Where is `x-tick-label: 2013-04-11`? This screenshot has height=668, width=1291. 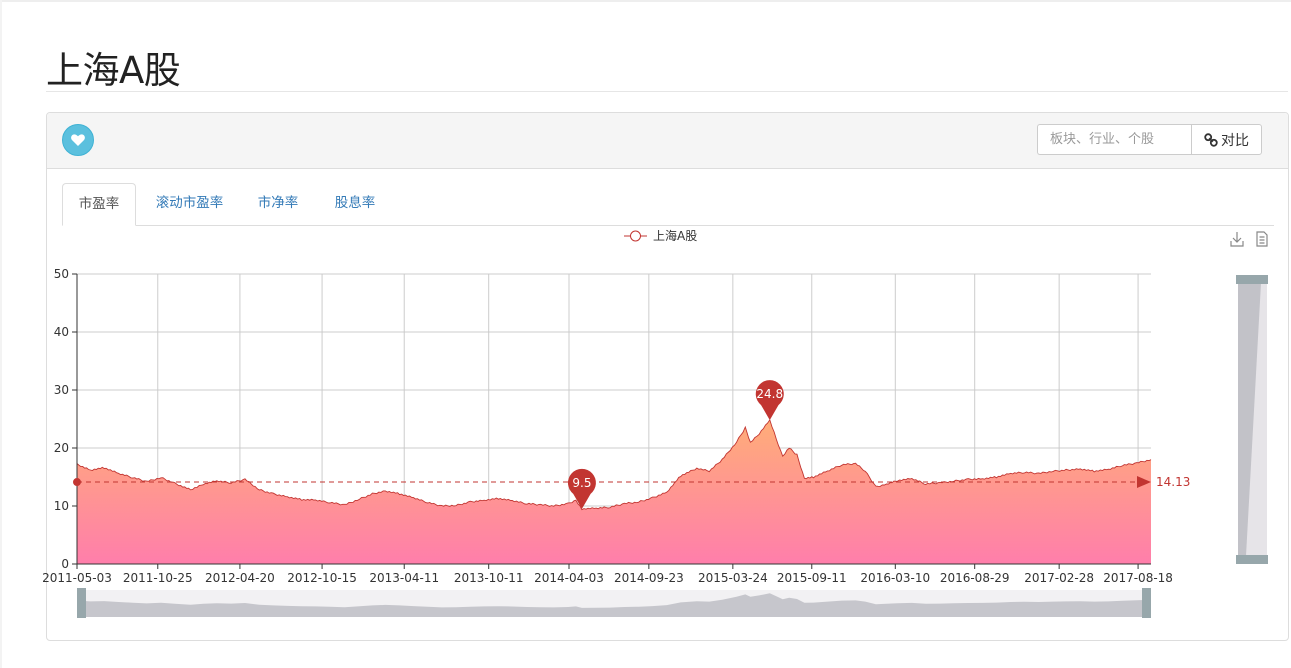
x-tick-label: 2013-04-11 is located at coordinates (404, 578).